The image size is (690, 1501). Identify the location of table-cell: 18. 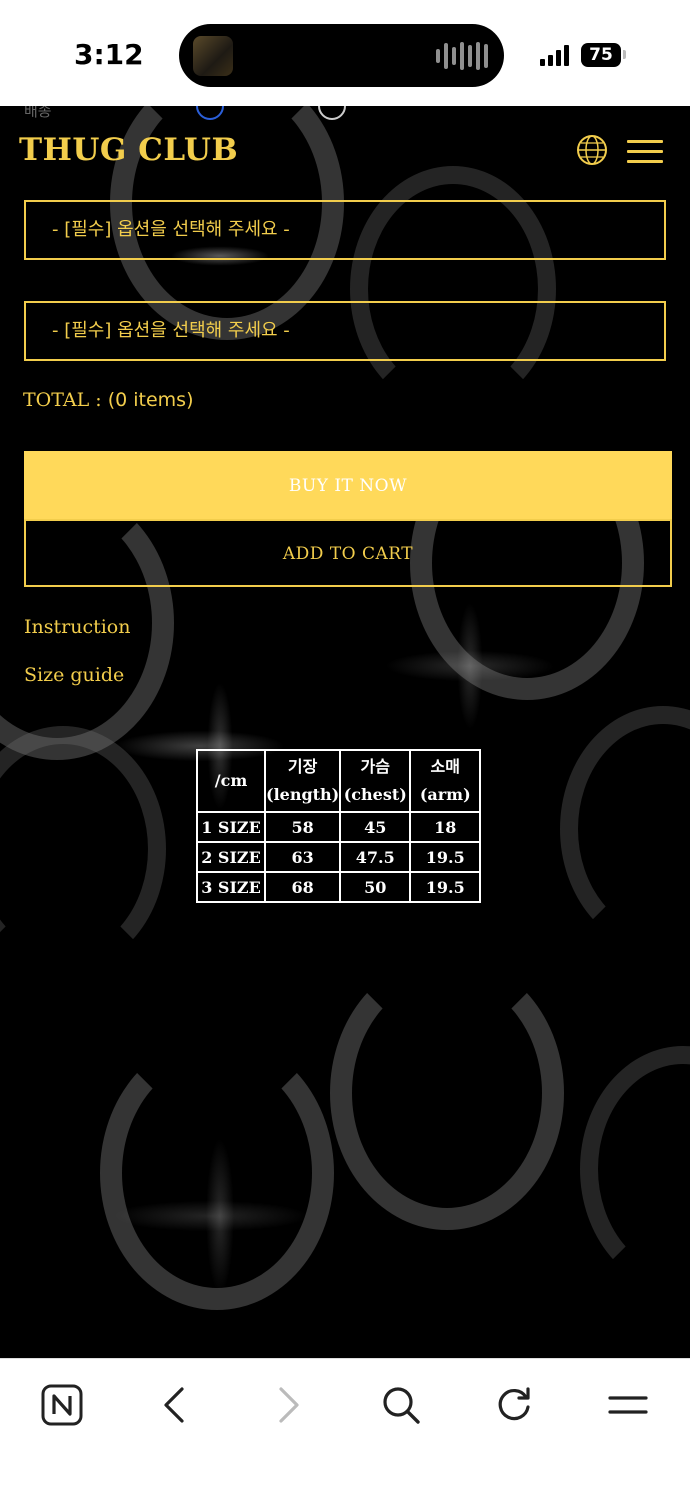
(445, 827).